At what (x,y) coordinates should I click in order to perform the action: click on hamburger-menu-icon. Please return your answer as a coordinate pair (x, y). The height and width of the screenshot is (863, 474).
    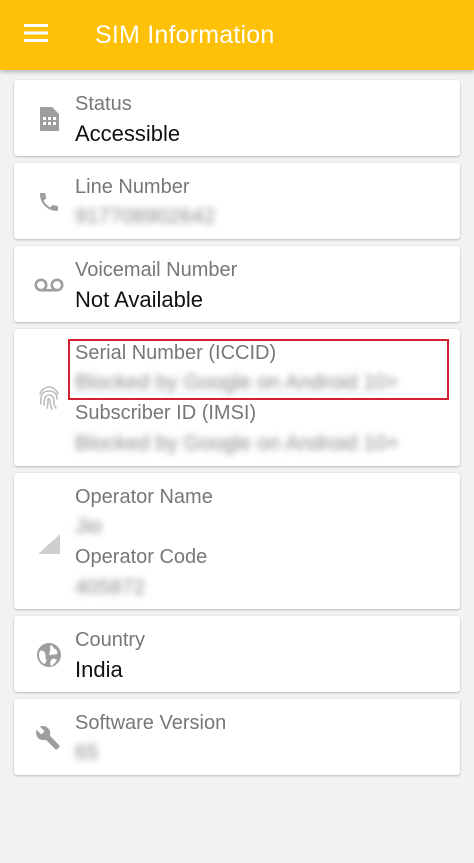
    Looking at the image, I should click on (37, 35).